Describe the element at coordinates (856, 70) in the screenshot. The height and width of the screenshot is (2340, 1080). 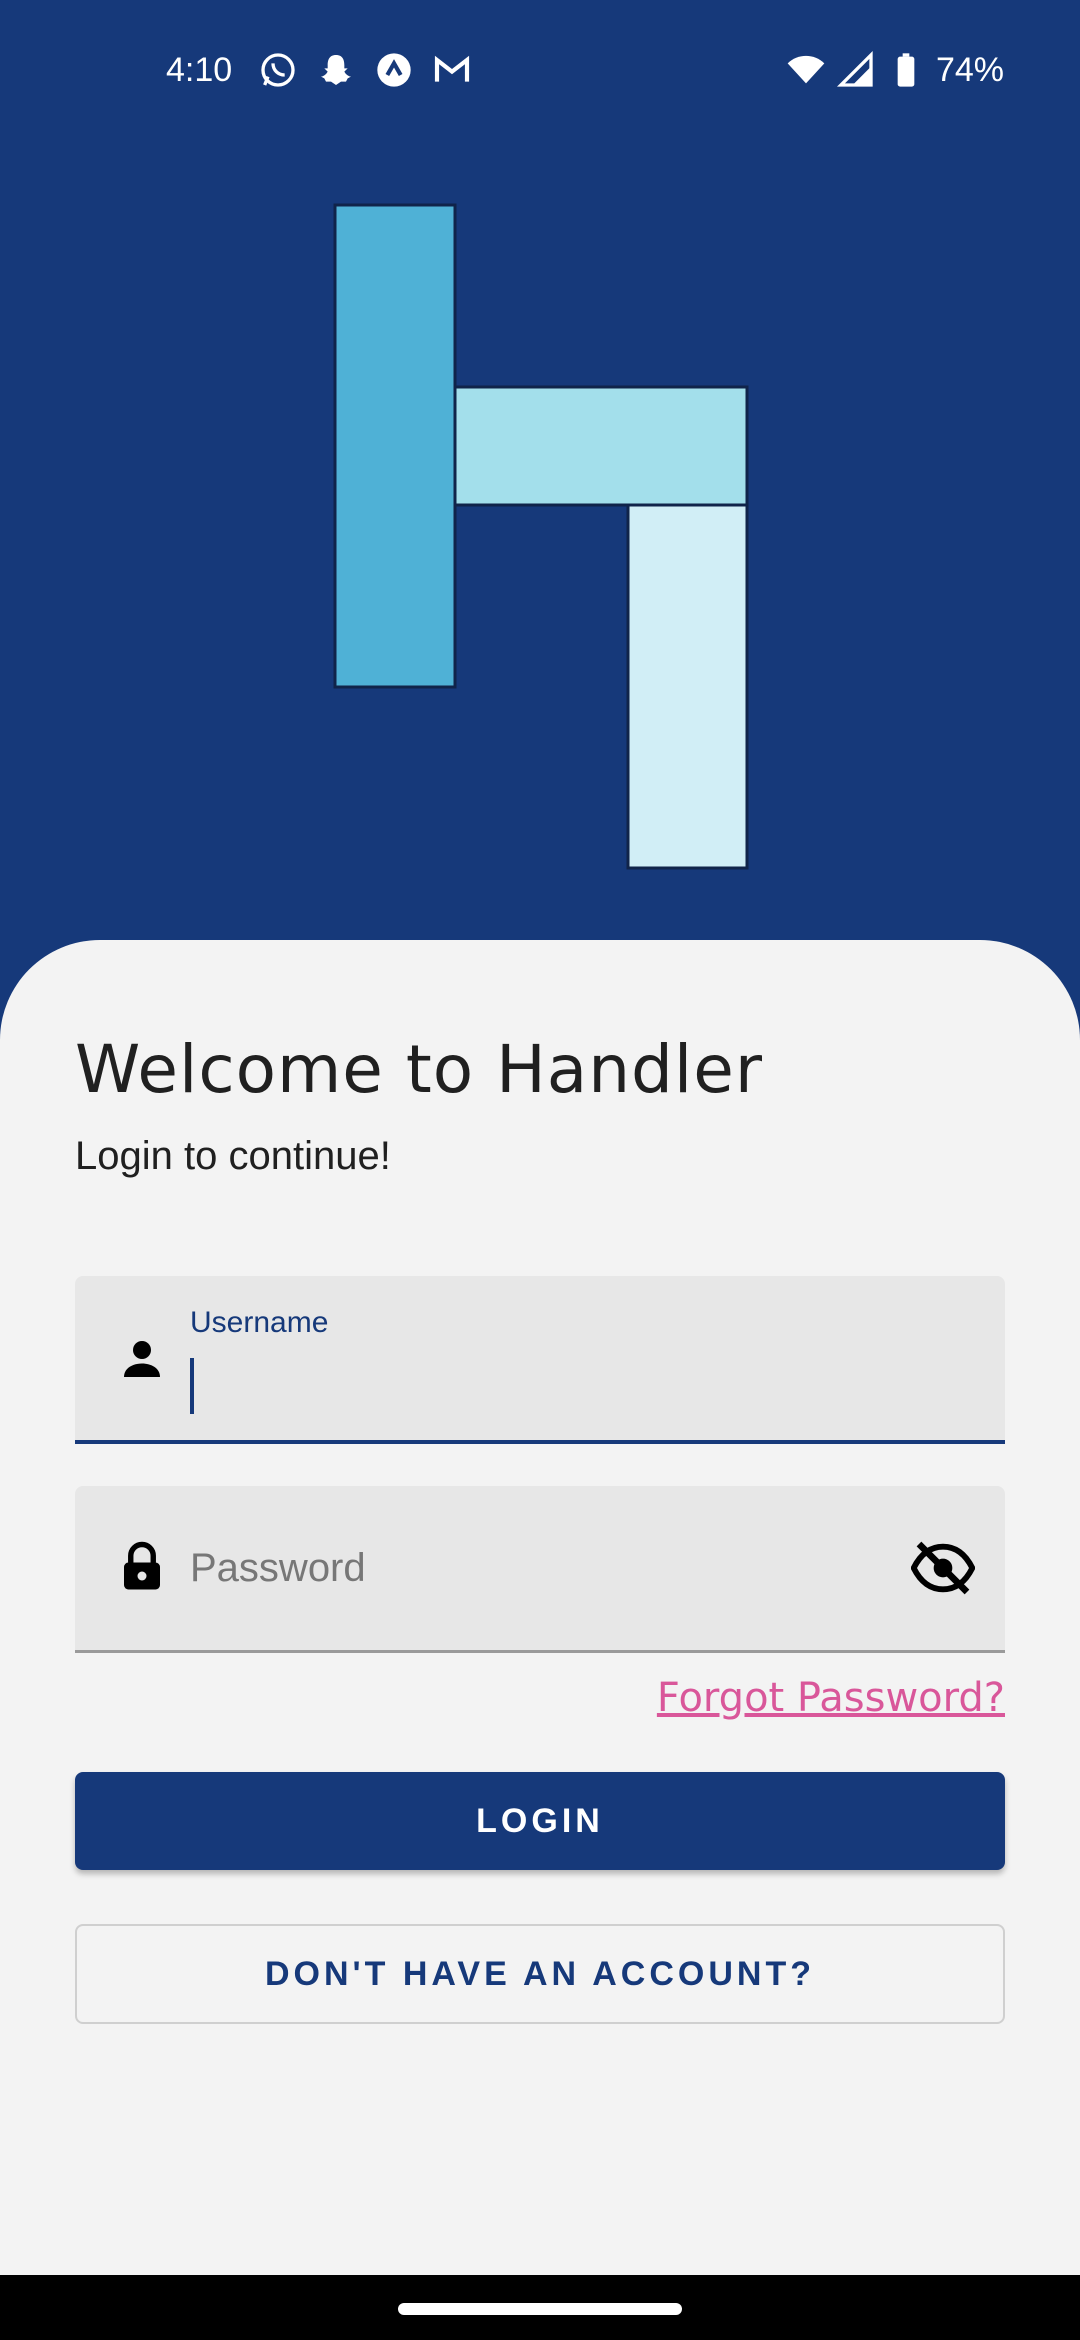
I see `signal-icon` at that location.